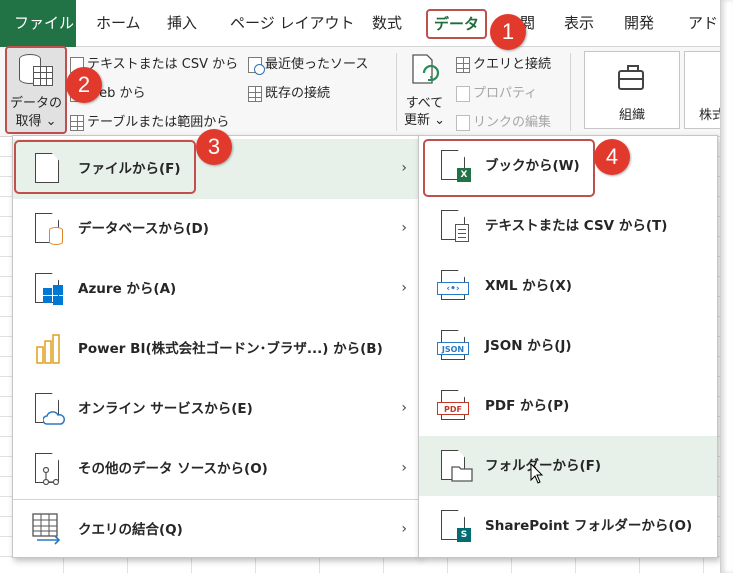  Describe the element at coordinates (56, 236) in the screenshot. I see `database-cylinder-icon` at that location.